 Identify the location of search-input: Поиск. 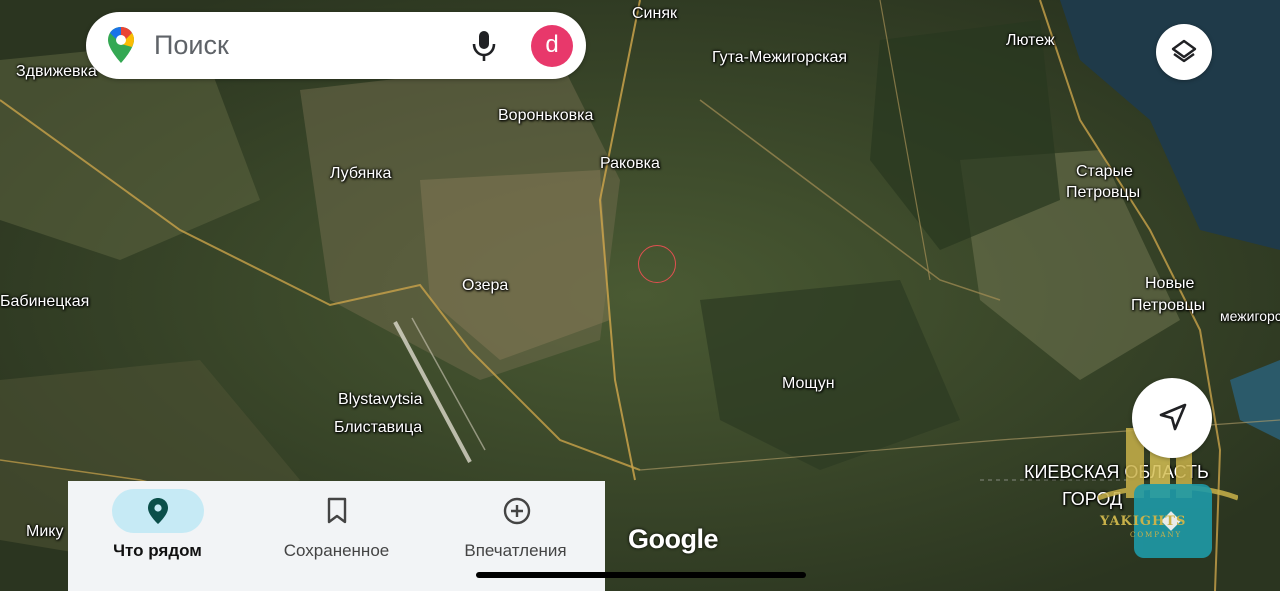
(191, 45).